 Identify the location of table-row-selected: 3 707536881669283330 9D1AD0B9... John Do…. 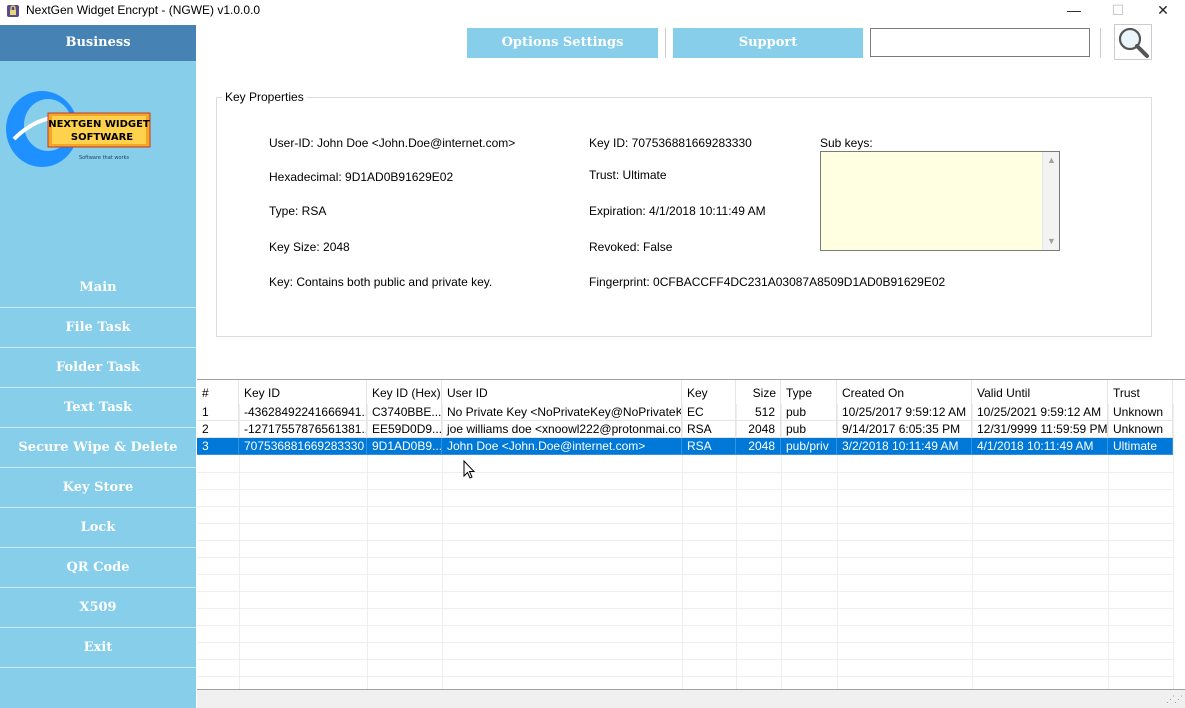
(685, 446).